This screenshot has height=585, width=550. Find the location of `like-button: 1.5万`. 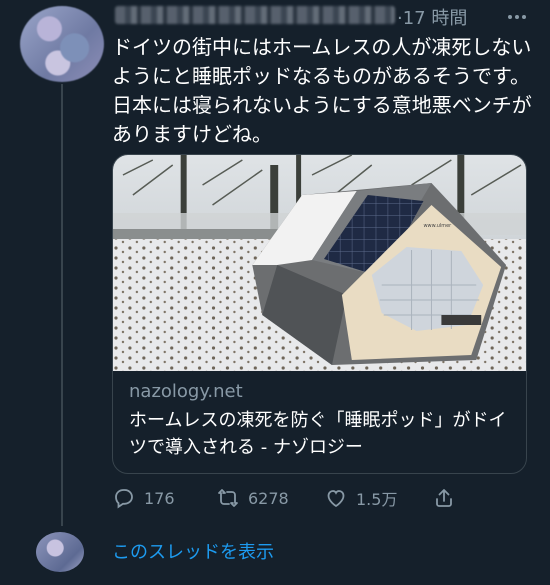

like-button: 1.5万 is located at coordinates (360, 498).